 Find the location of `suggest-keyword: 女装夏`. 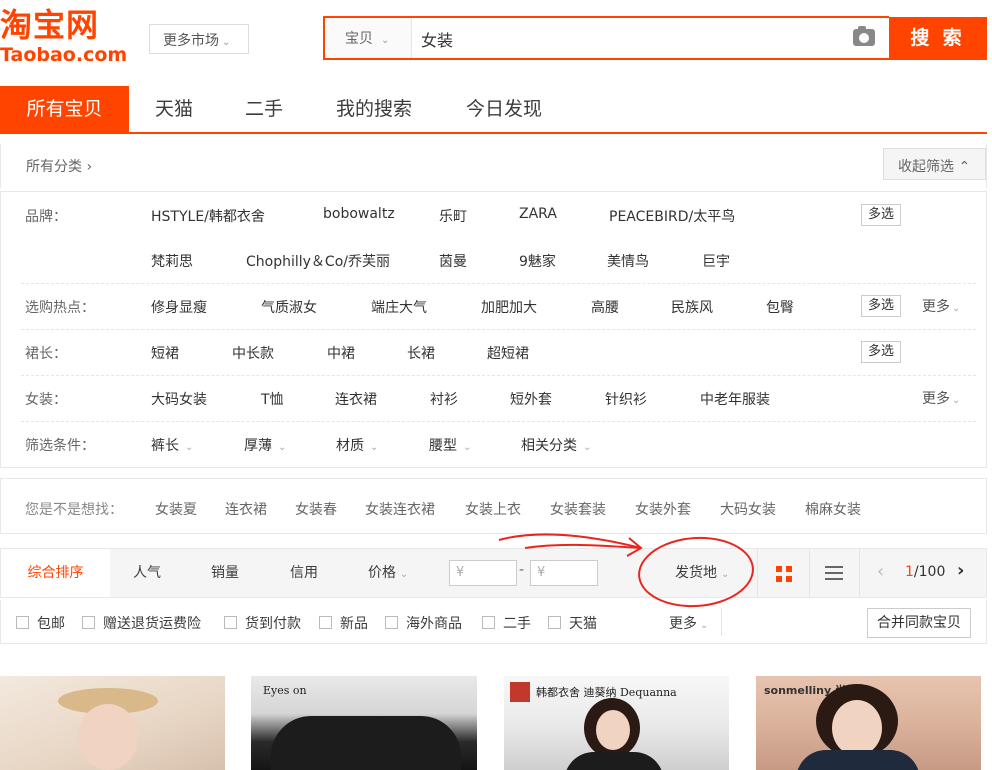

suggest-keyword: 女装夏 is located at coordinates (176, 509).